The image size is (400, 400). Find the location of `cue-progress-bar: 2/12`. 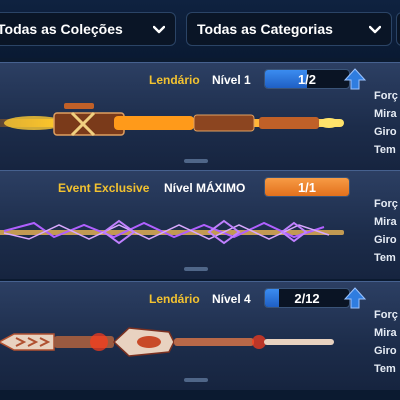

cue-progress-bar: 2/12 is located at coordinates (307, 298).